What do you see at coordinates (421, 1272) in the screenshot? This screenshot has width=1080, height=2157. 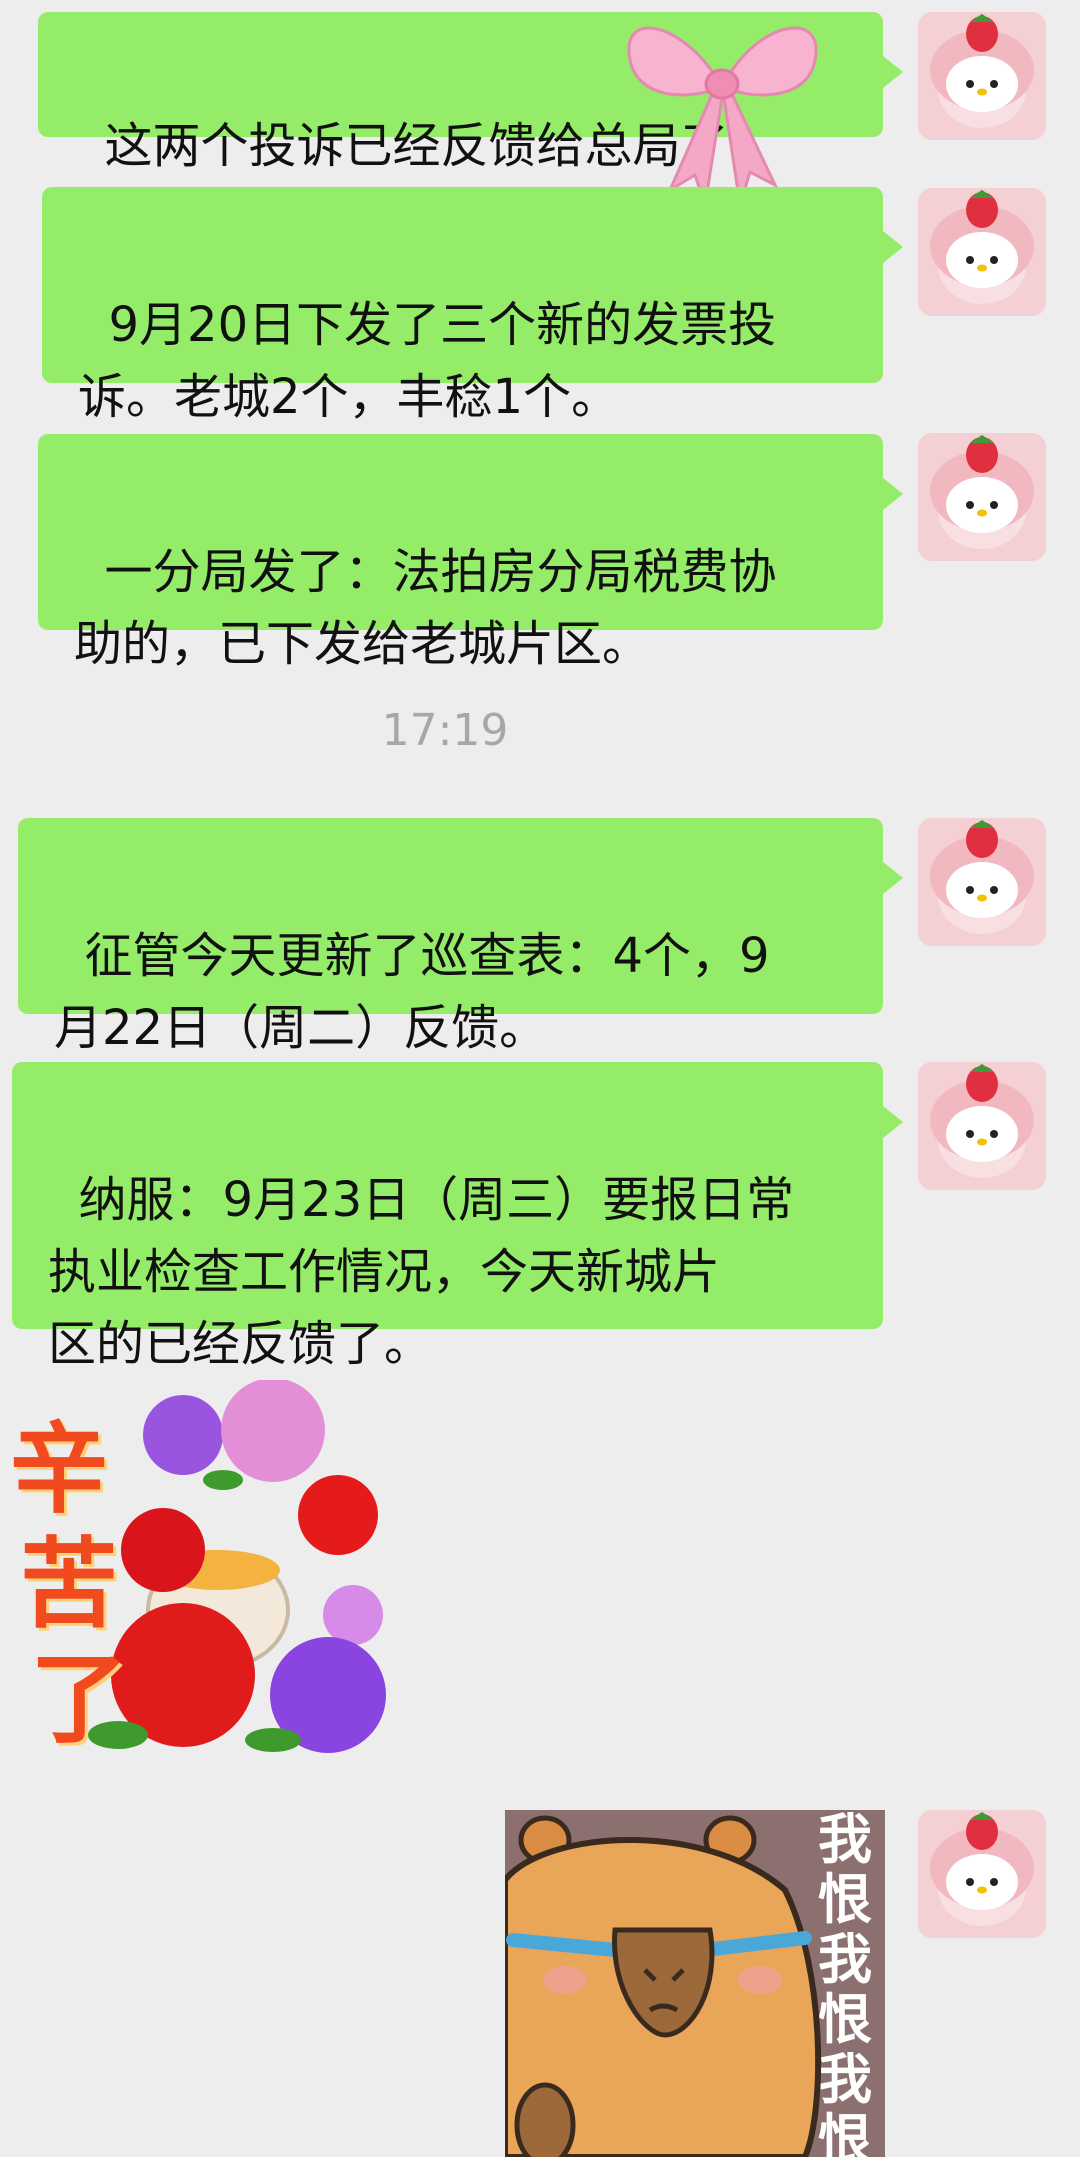 I see `message-text: 纳服：9月23日（周三）要报日常 执业检查工作情况，今天新城片 区的已经反馈了。` at bounding box center [421, 1272].